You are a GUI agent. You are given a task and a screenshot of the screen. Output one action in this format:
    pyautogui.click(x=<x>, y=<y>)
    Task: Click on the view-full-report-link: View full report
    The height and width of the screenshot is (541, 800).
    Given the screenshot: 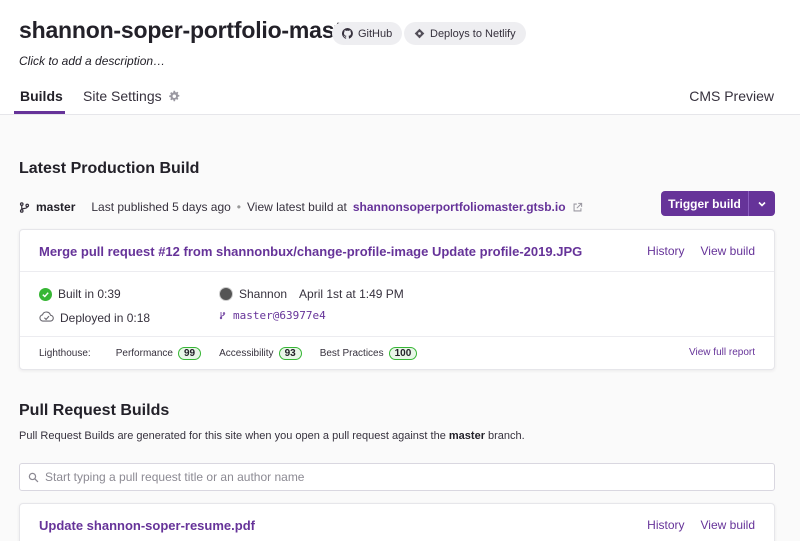 What is the action you would take?
    pyautogui.click(x=722, y=352)
    